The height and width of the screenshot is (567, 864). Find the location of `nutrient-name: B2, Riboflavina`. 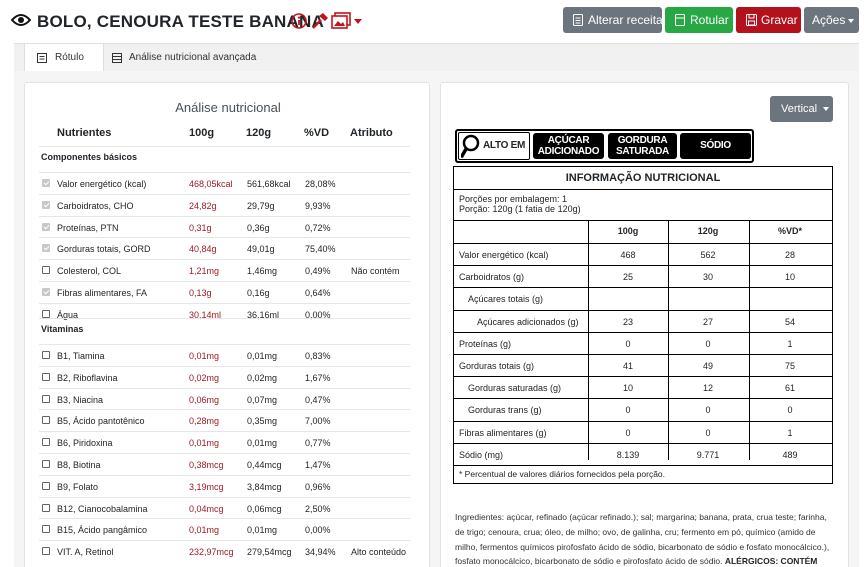

nutrient-name: B2, Riboflavina is located at coordinates (87, 377).